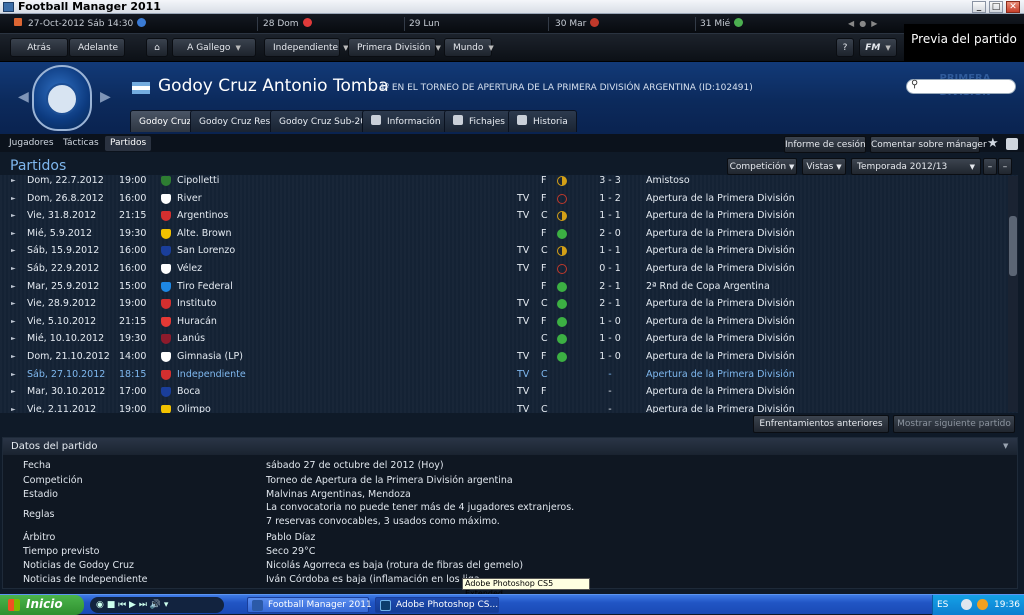 The height and width of the screenshot is (615, 1024). I want to click on tab-history: Historia, so click(542, 121).